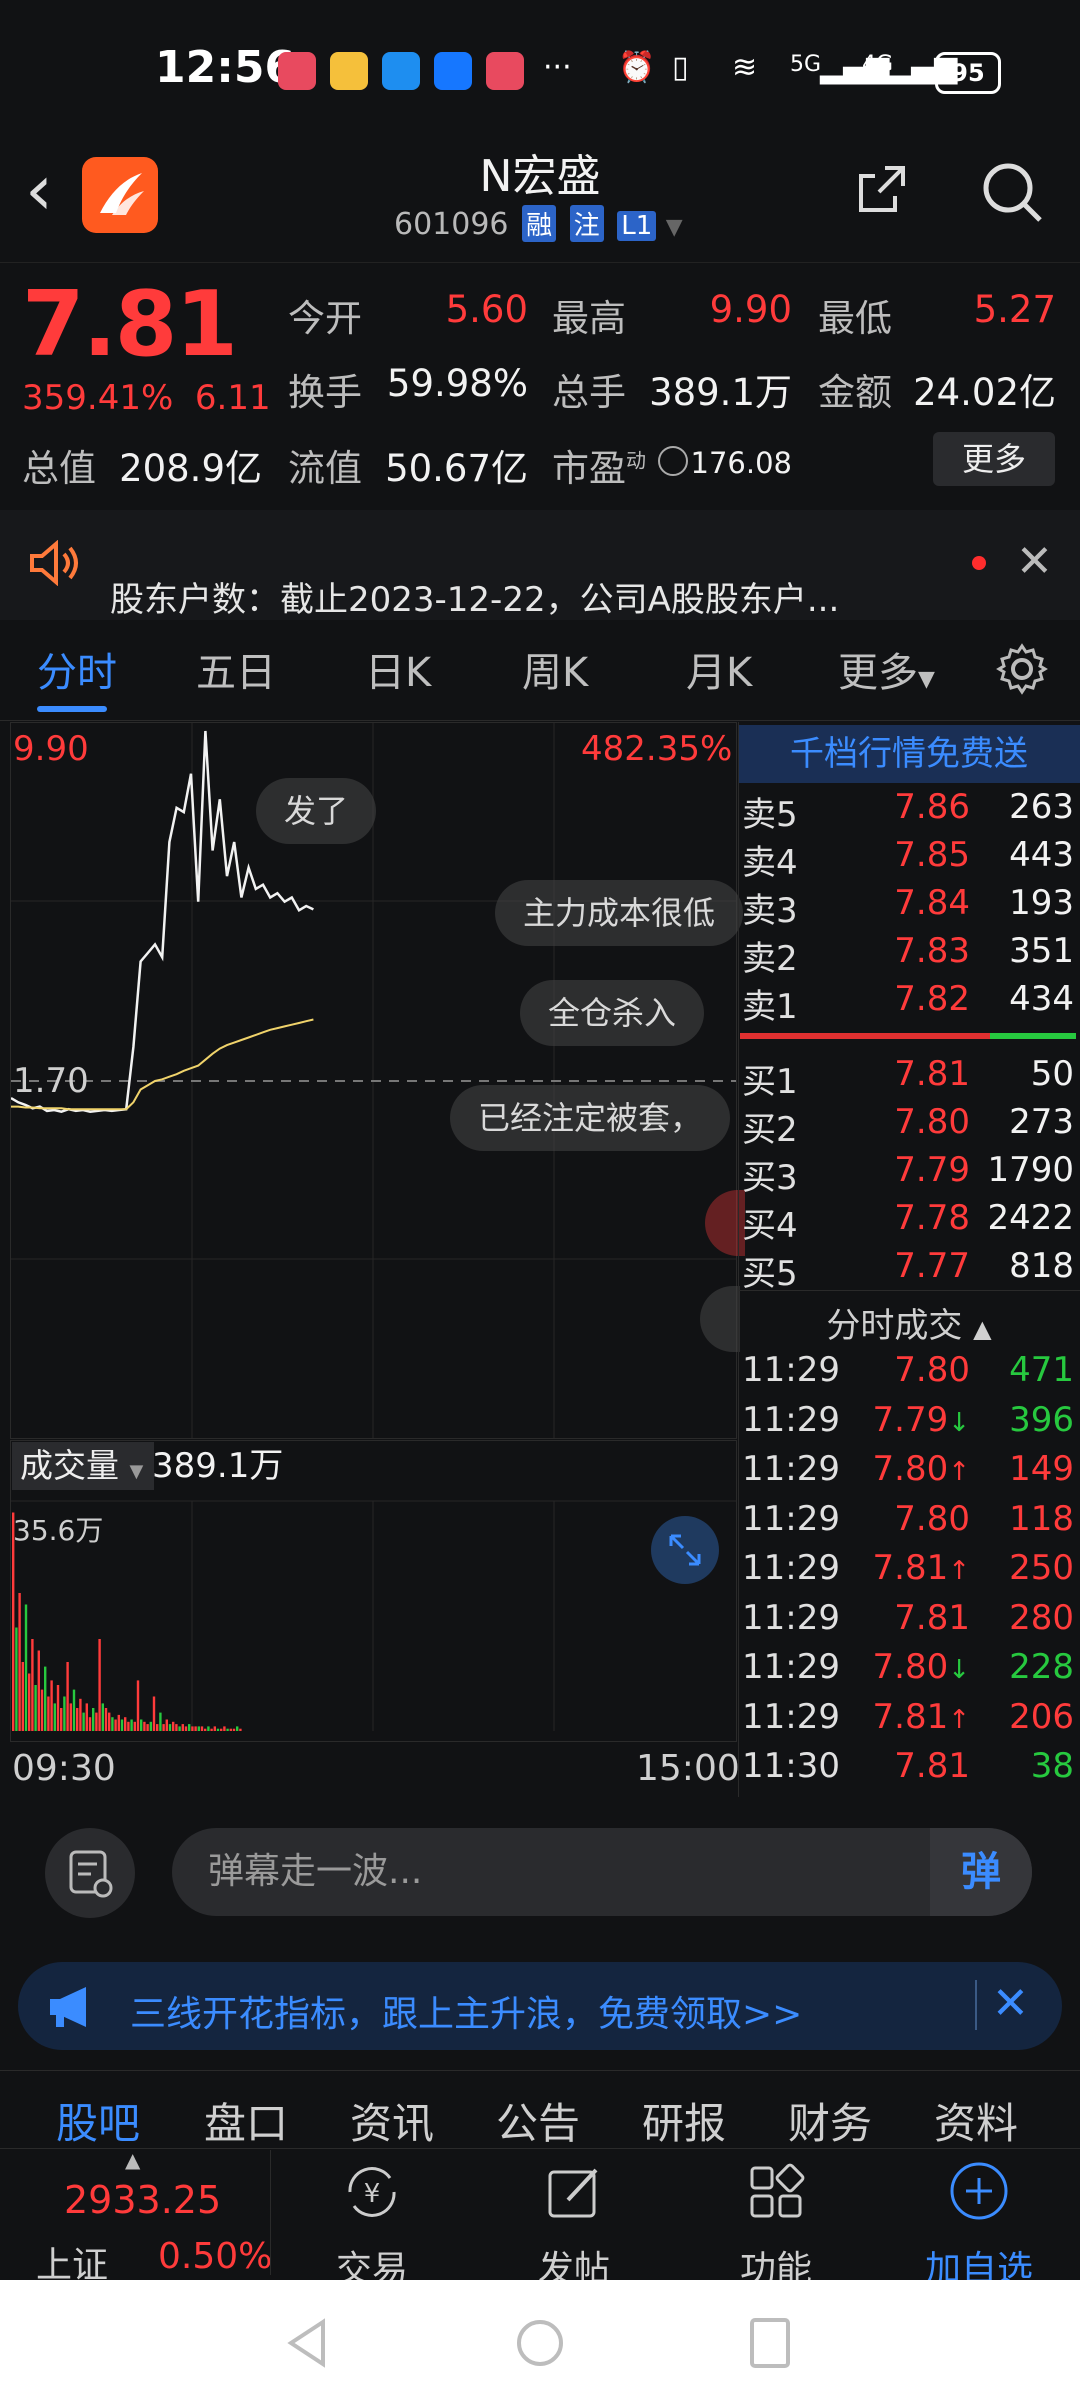  What do you see at coordinates (979, 563) in the screenshot?
I see `unread-dot` at bounding box center [979, 563].